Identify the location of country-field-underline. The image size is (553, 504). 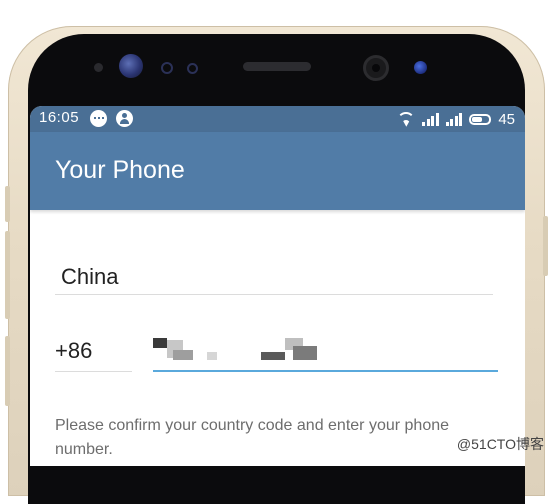
(274, 294).